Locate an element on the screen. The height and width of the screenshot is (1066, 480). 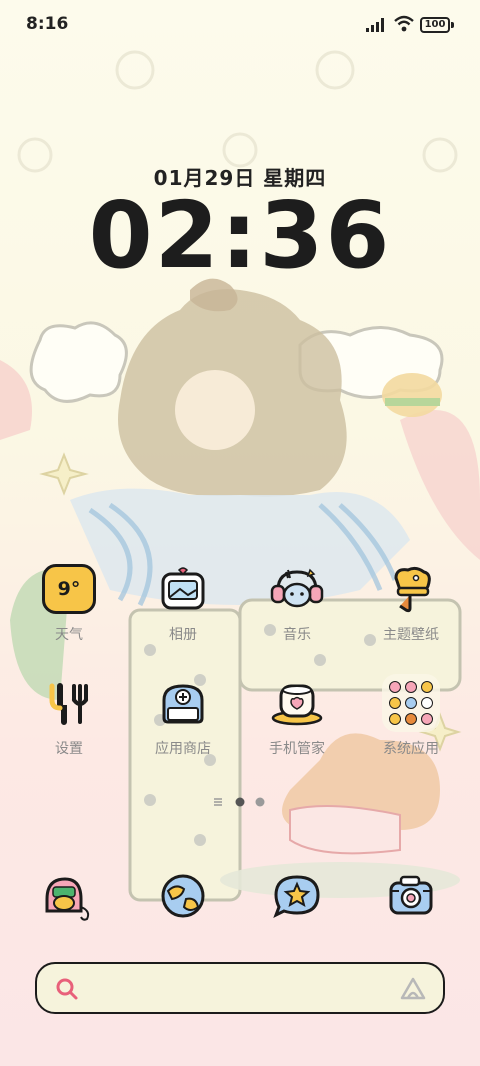
messages-icon is located at coordinates (296, 897).